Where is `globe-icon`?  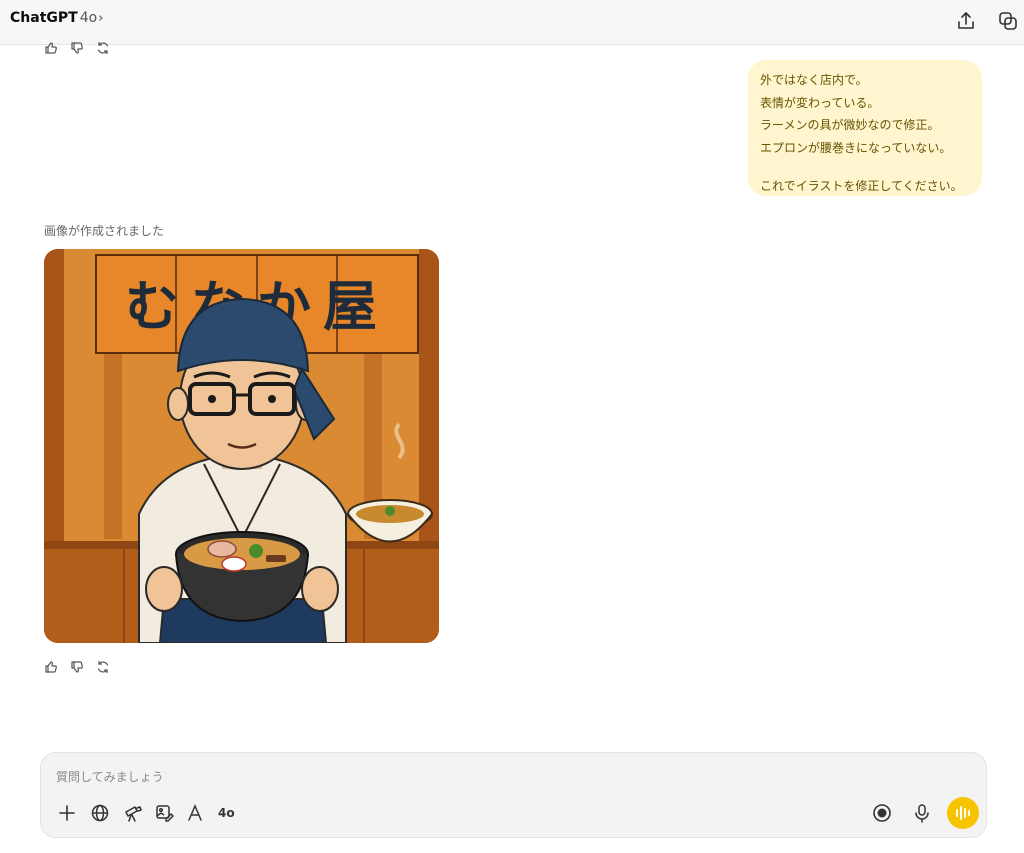
globe-icon is located at coordinates (100, 813).